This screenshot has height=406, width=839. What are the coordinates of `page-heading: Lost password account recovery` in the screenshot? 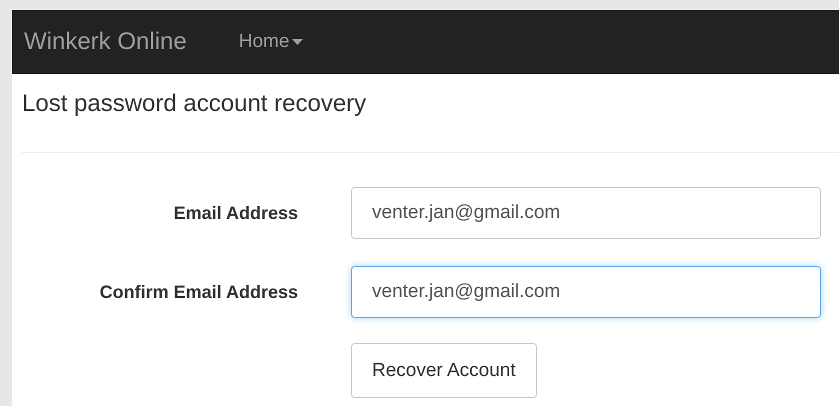 It's located at (194, 104).